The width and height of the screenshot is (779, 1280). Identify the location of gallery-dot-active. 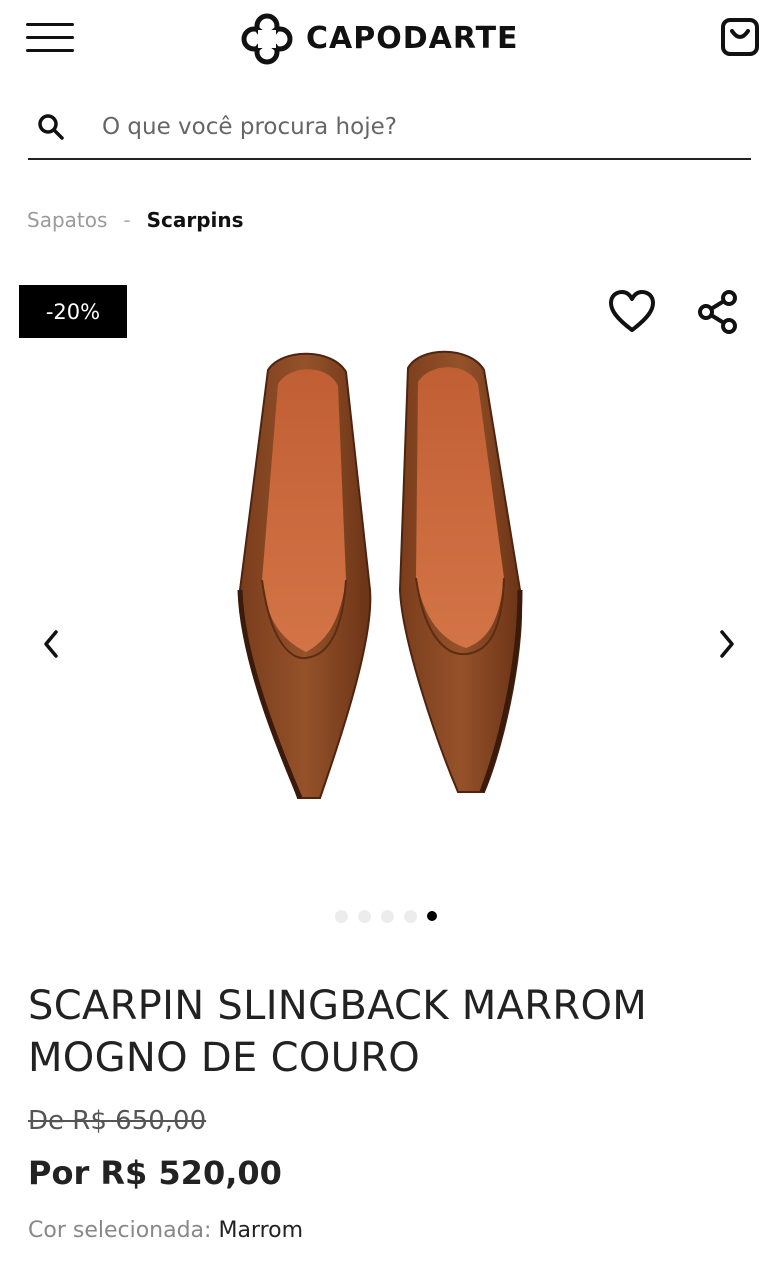
(432, 916).